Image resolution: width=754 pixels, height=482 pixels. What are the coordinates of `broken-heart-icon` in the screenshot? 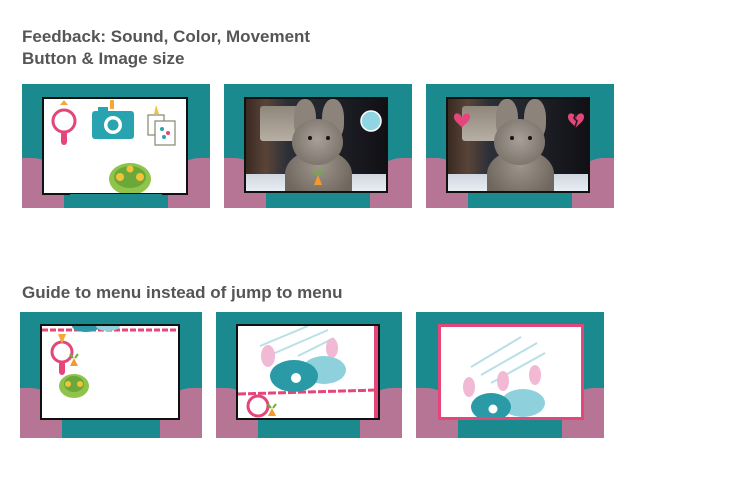 It's located at (576, 120).